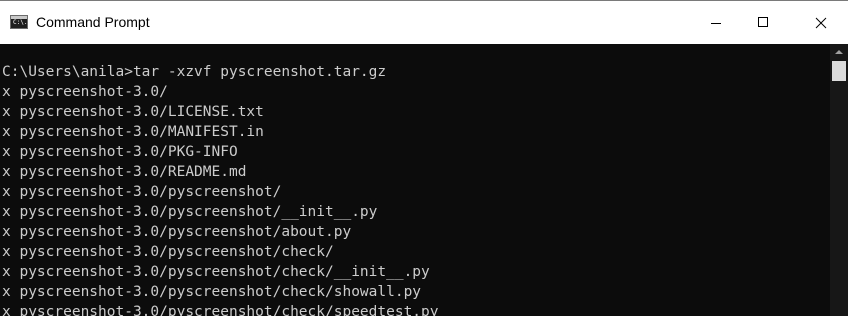 Image resolution: width=848 pixels, height=316 pixels. I want to click on maximize-button, so click(763, 22).